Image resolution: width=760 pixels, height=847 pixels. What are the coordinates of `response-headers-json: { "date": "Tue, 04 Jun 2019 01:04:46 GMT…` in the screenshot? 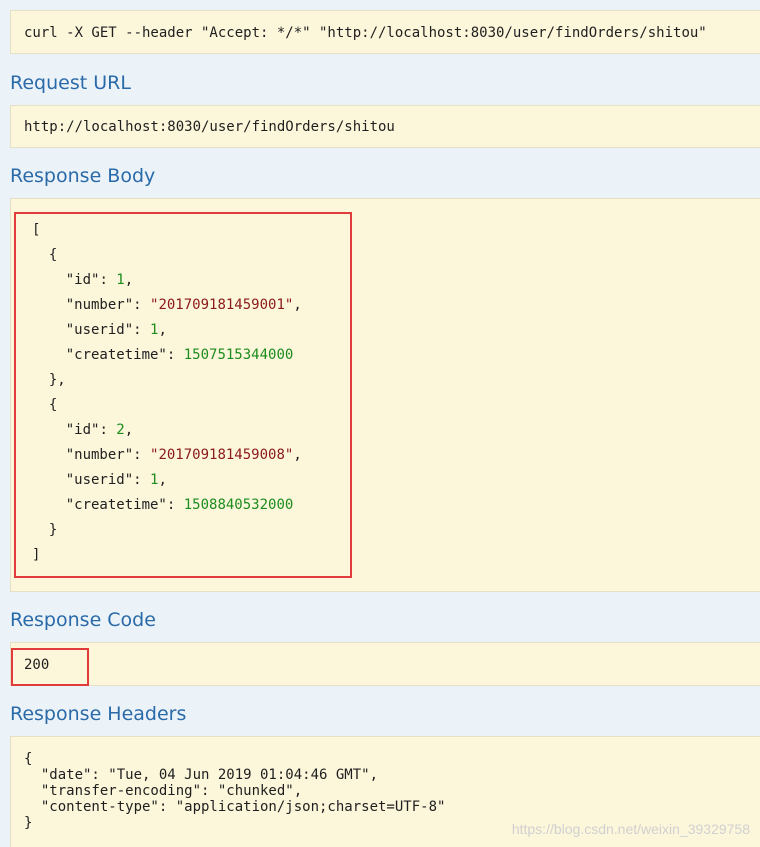 It's located at (234, 791).